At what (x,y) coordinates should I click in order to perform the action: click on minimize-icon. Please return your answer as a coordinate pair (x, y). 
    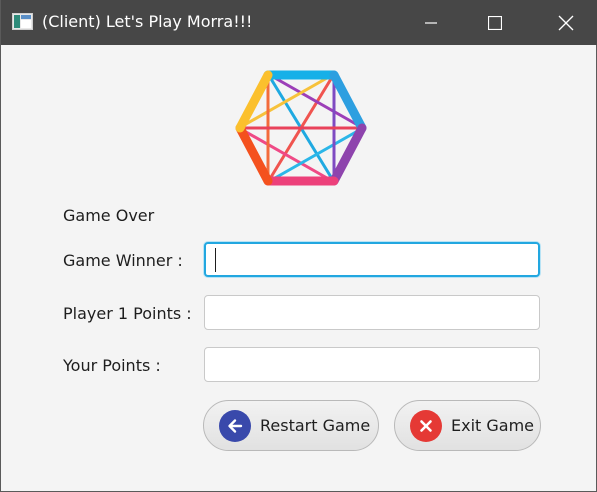
    Looking at the image, I should click on (431, 22).